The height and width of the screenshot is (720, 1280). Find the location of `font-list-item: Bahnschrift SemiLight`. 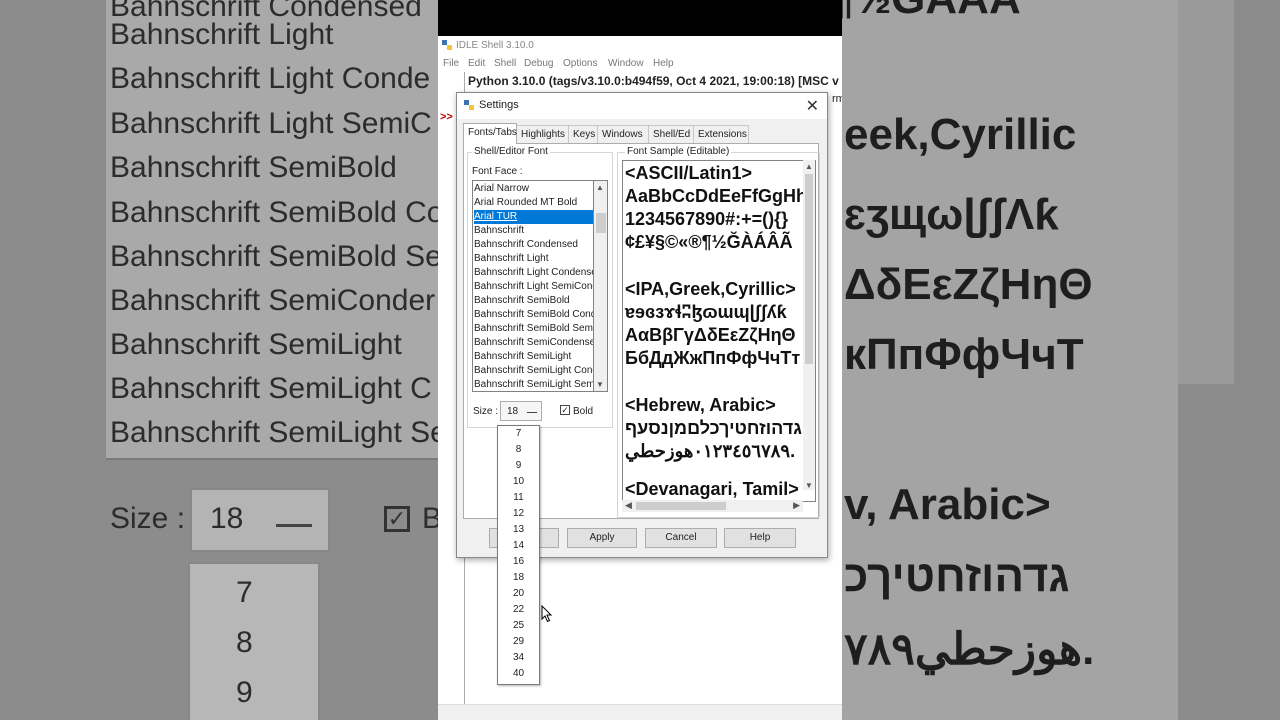

font-list-item: Bahnschrift SemiLight is located at coordinates (533, 357).